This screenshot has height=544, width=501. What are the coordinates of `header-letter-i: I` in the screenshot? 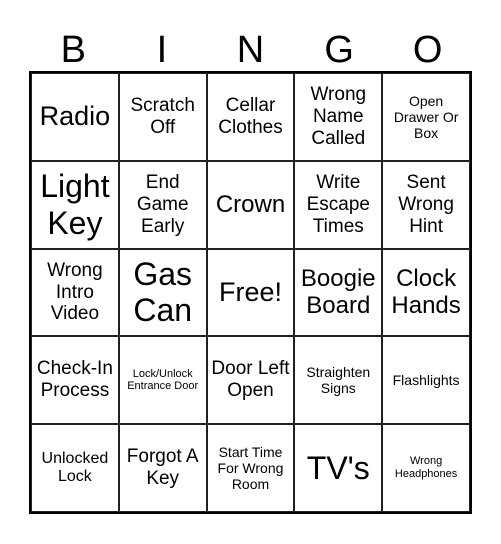 It's located at (162, 50).